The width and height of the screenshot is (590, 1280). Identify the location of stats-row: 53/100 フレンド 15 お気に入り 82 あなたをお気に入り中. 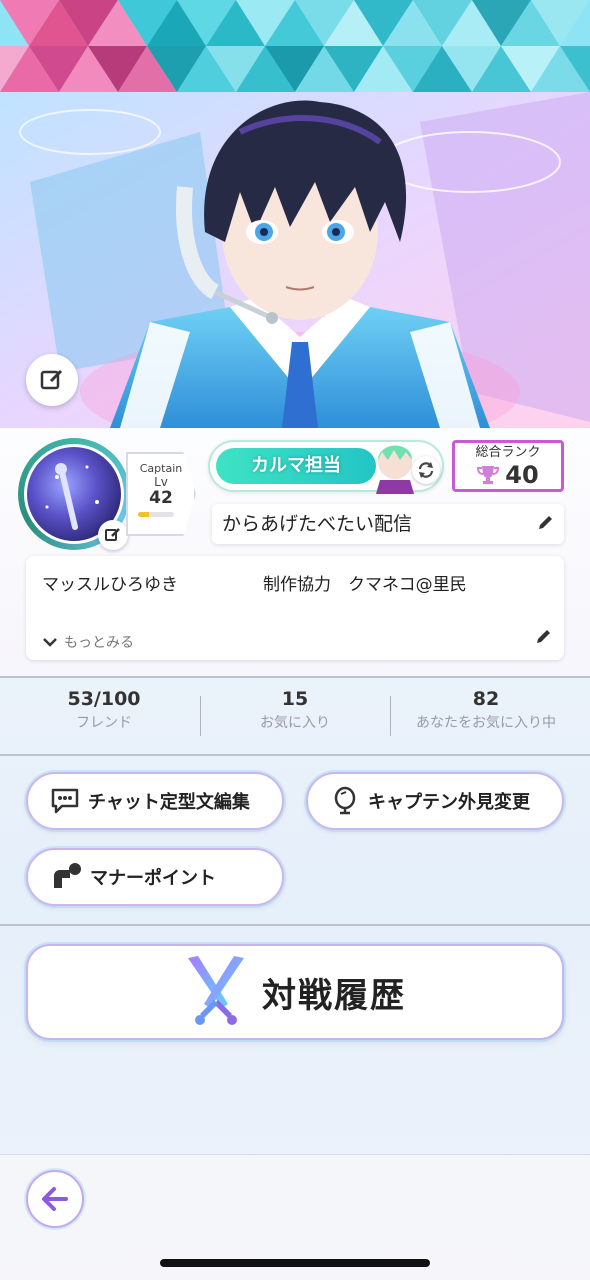
(295, 719).